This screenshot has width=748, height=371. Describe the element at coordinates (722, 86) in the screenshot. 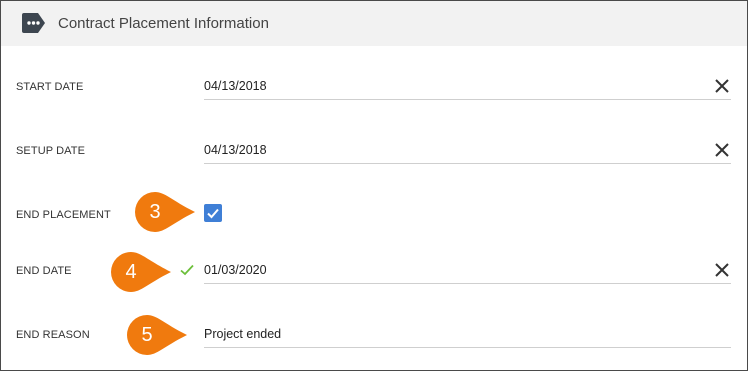

I see `start-date-clear-icon` at that location.